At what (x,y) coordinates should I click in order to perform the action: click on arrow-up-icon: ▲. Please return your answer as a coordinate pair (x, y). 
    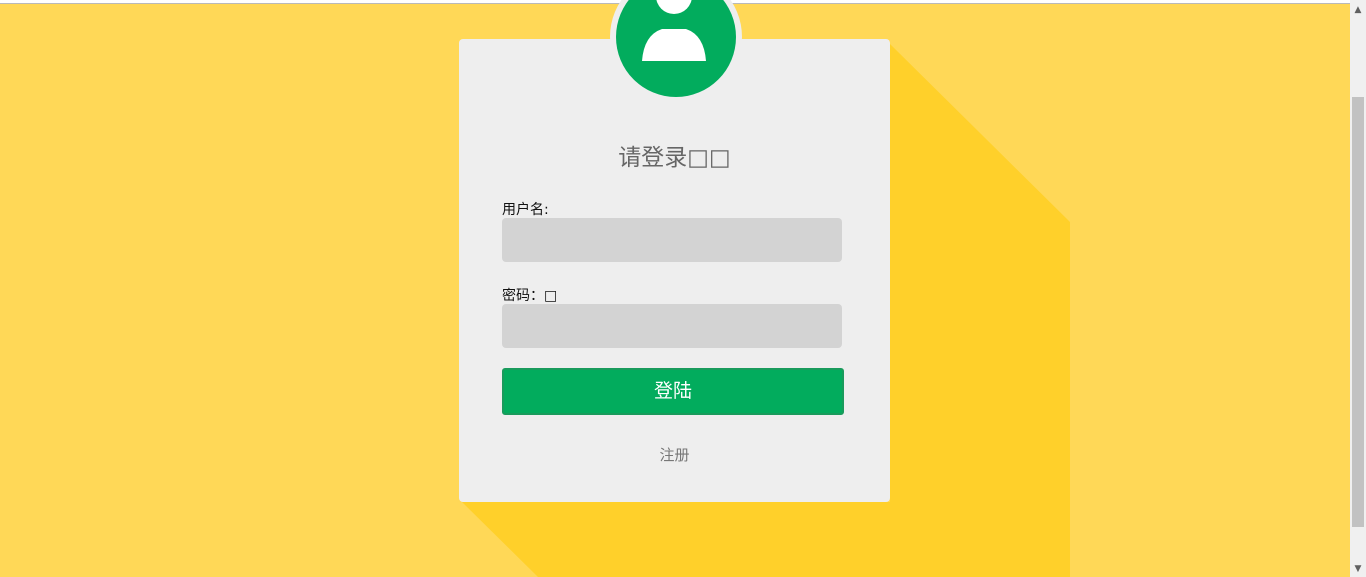
    Looking at the image, I should click on (1358, 10).